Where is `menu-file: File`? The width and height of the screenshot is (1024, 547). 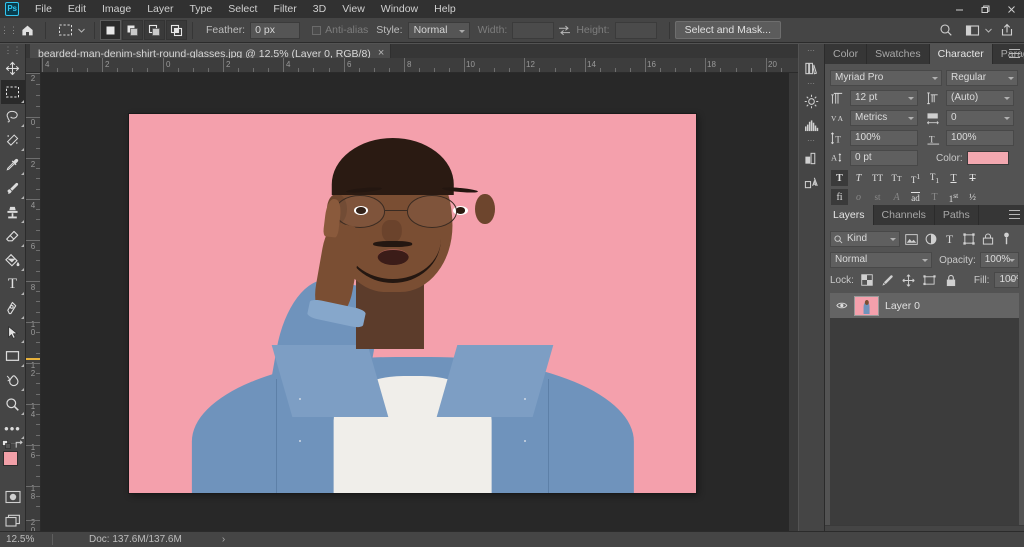 menu-file: File is located at coordinates (43, 9).